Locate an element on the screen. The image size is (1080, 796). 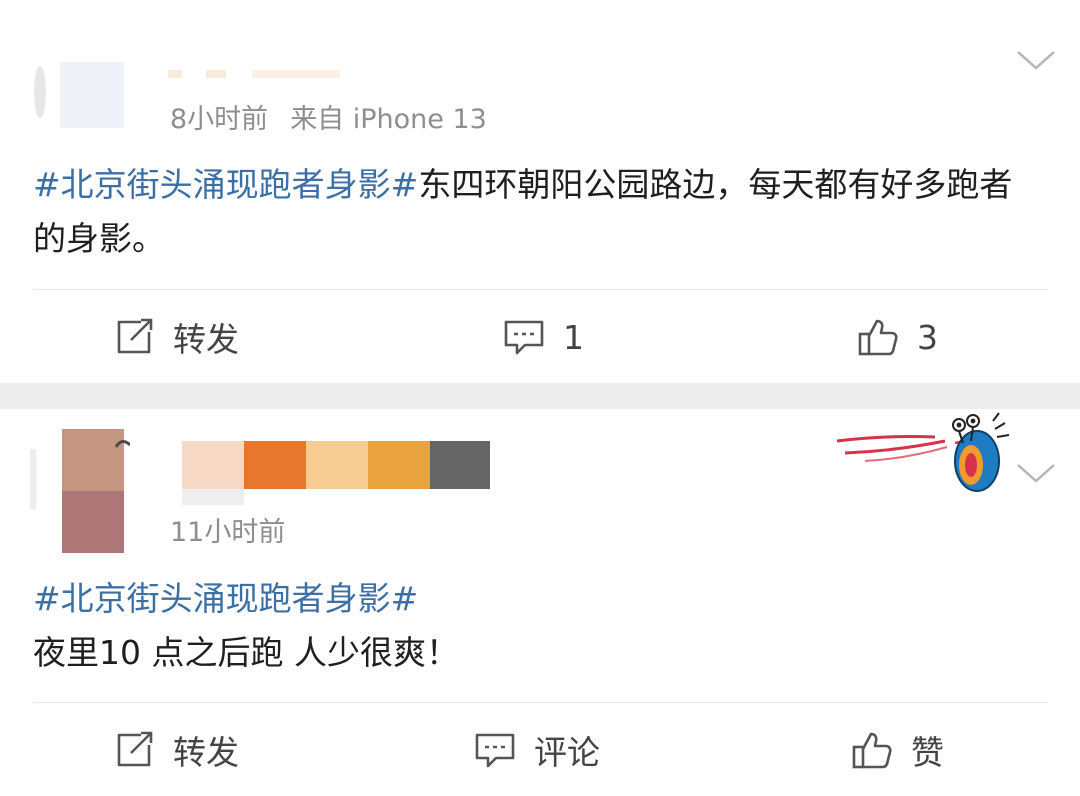
post-time: 11小时前 is located at coordinates (228, 532).